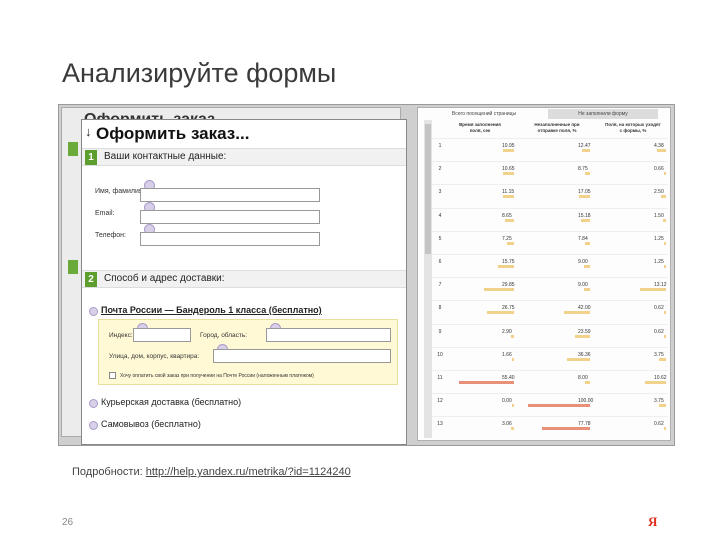  I want to click on table-row: 7 29.85 9.00 13.12, so click(550, 287).